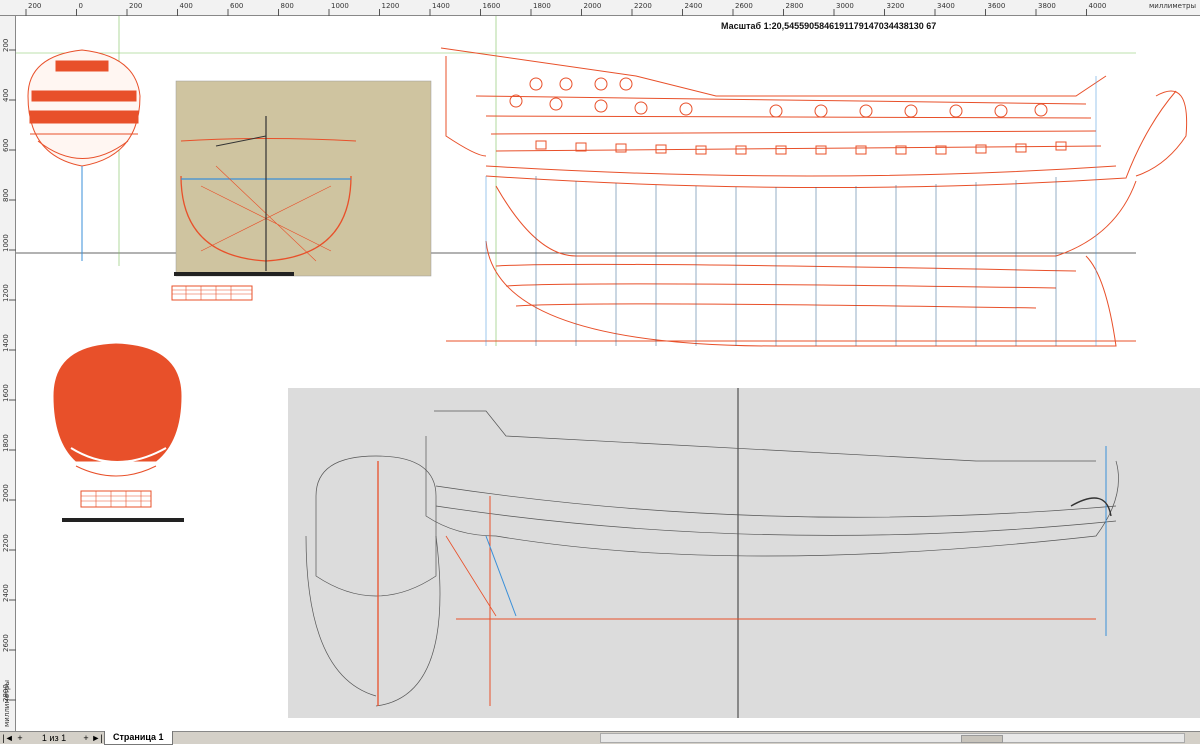 The image size is (1200, 745). I want to click on ruler-tick-label: 3200, so click(896, 6).